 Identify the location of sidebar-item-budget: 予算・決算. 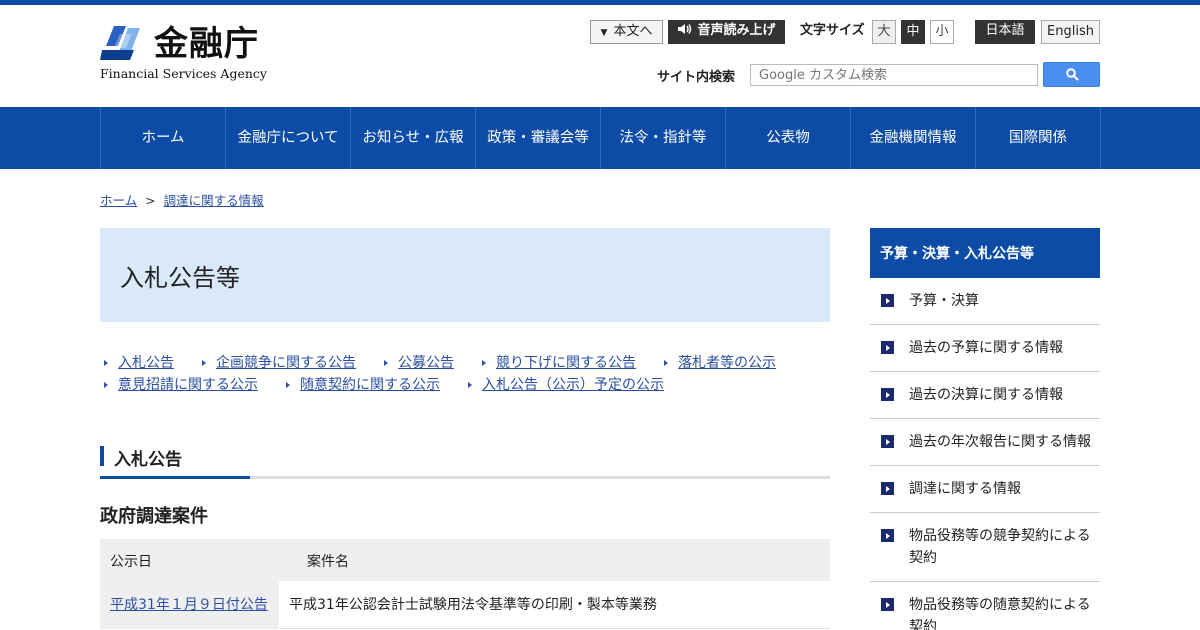
(985, 301).